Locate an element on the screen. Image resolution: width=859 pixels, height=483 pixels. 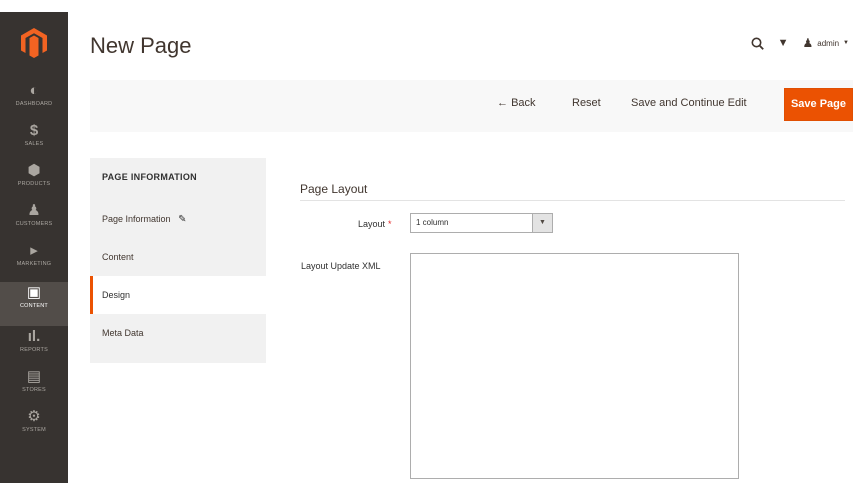
sidebar-item-label: SYSTEM is located at coordinates (34, 430).